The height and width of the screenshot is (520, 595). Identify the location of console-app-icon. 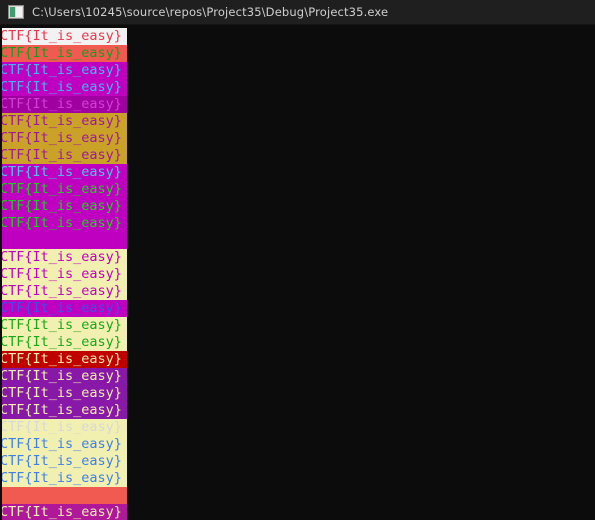
(16, 12).